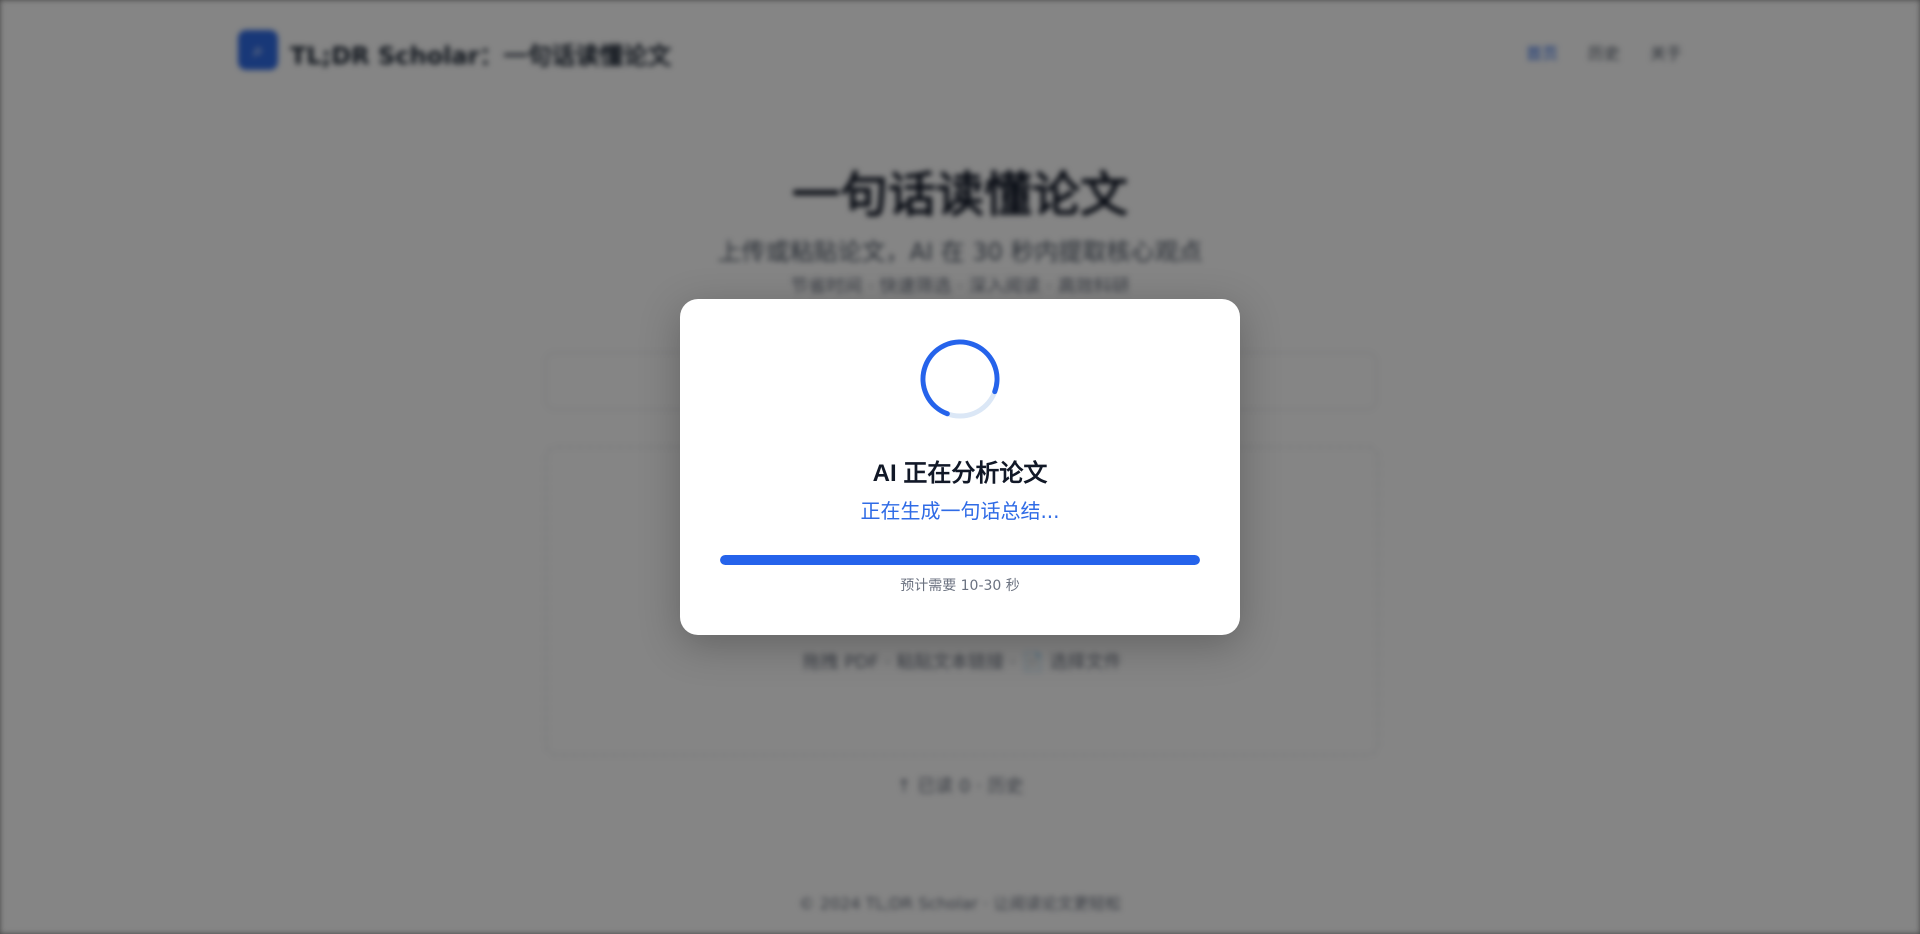 The width and height of the screenshot is (1920, 934). I want to click on modal-title: AI 正在分析论文, so click(960, 473).